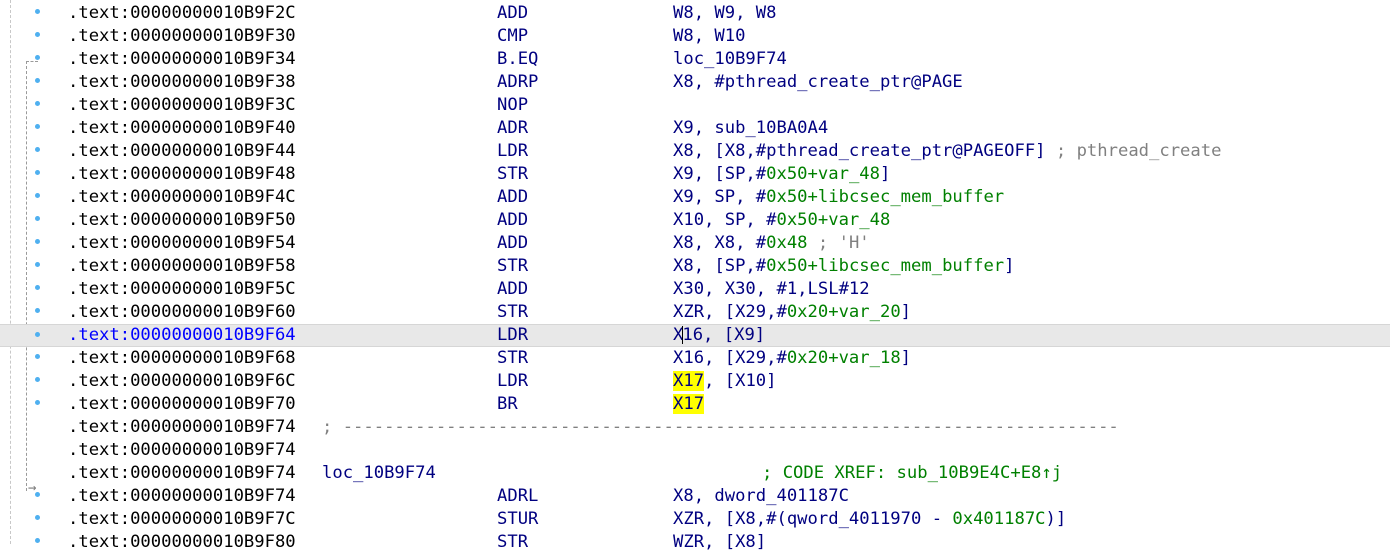 The width and height of the screenshot is (1390, 554). What do you see at coordinates (730, 59) in the screenshot?
I see `instruction-operands: loc_10B9F74` at bounding box center [730, 59].